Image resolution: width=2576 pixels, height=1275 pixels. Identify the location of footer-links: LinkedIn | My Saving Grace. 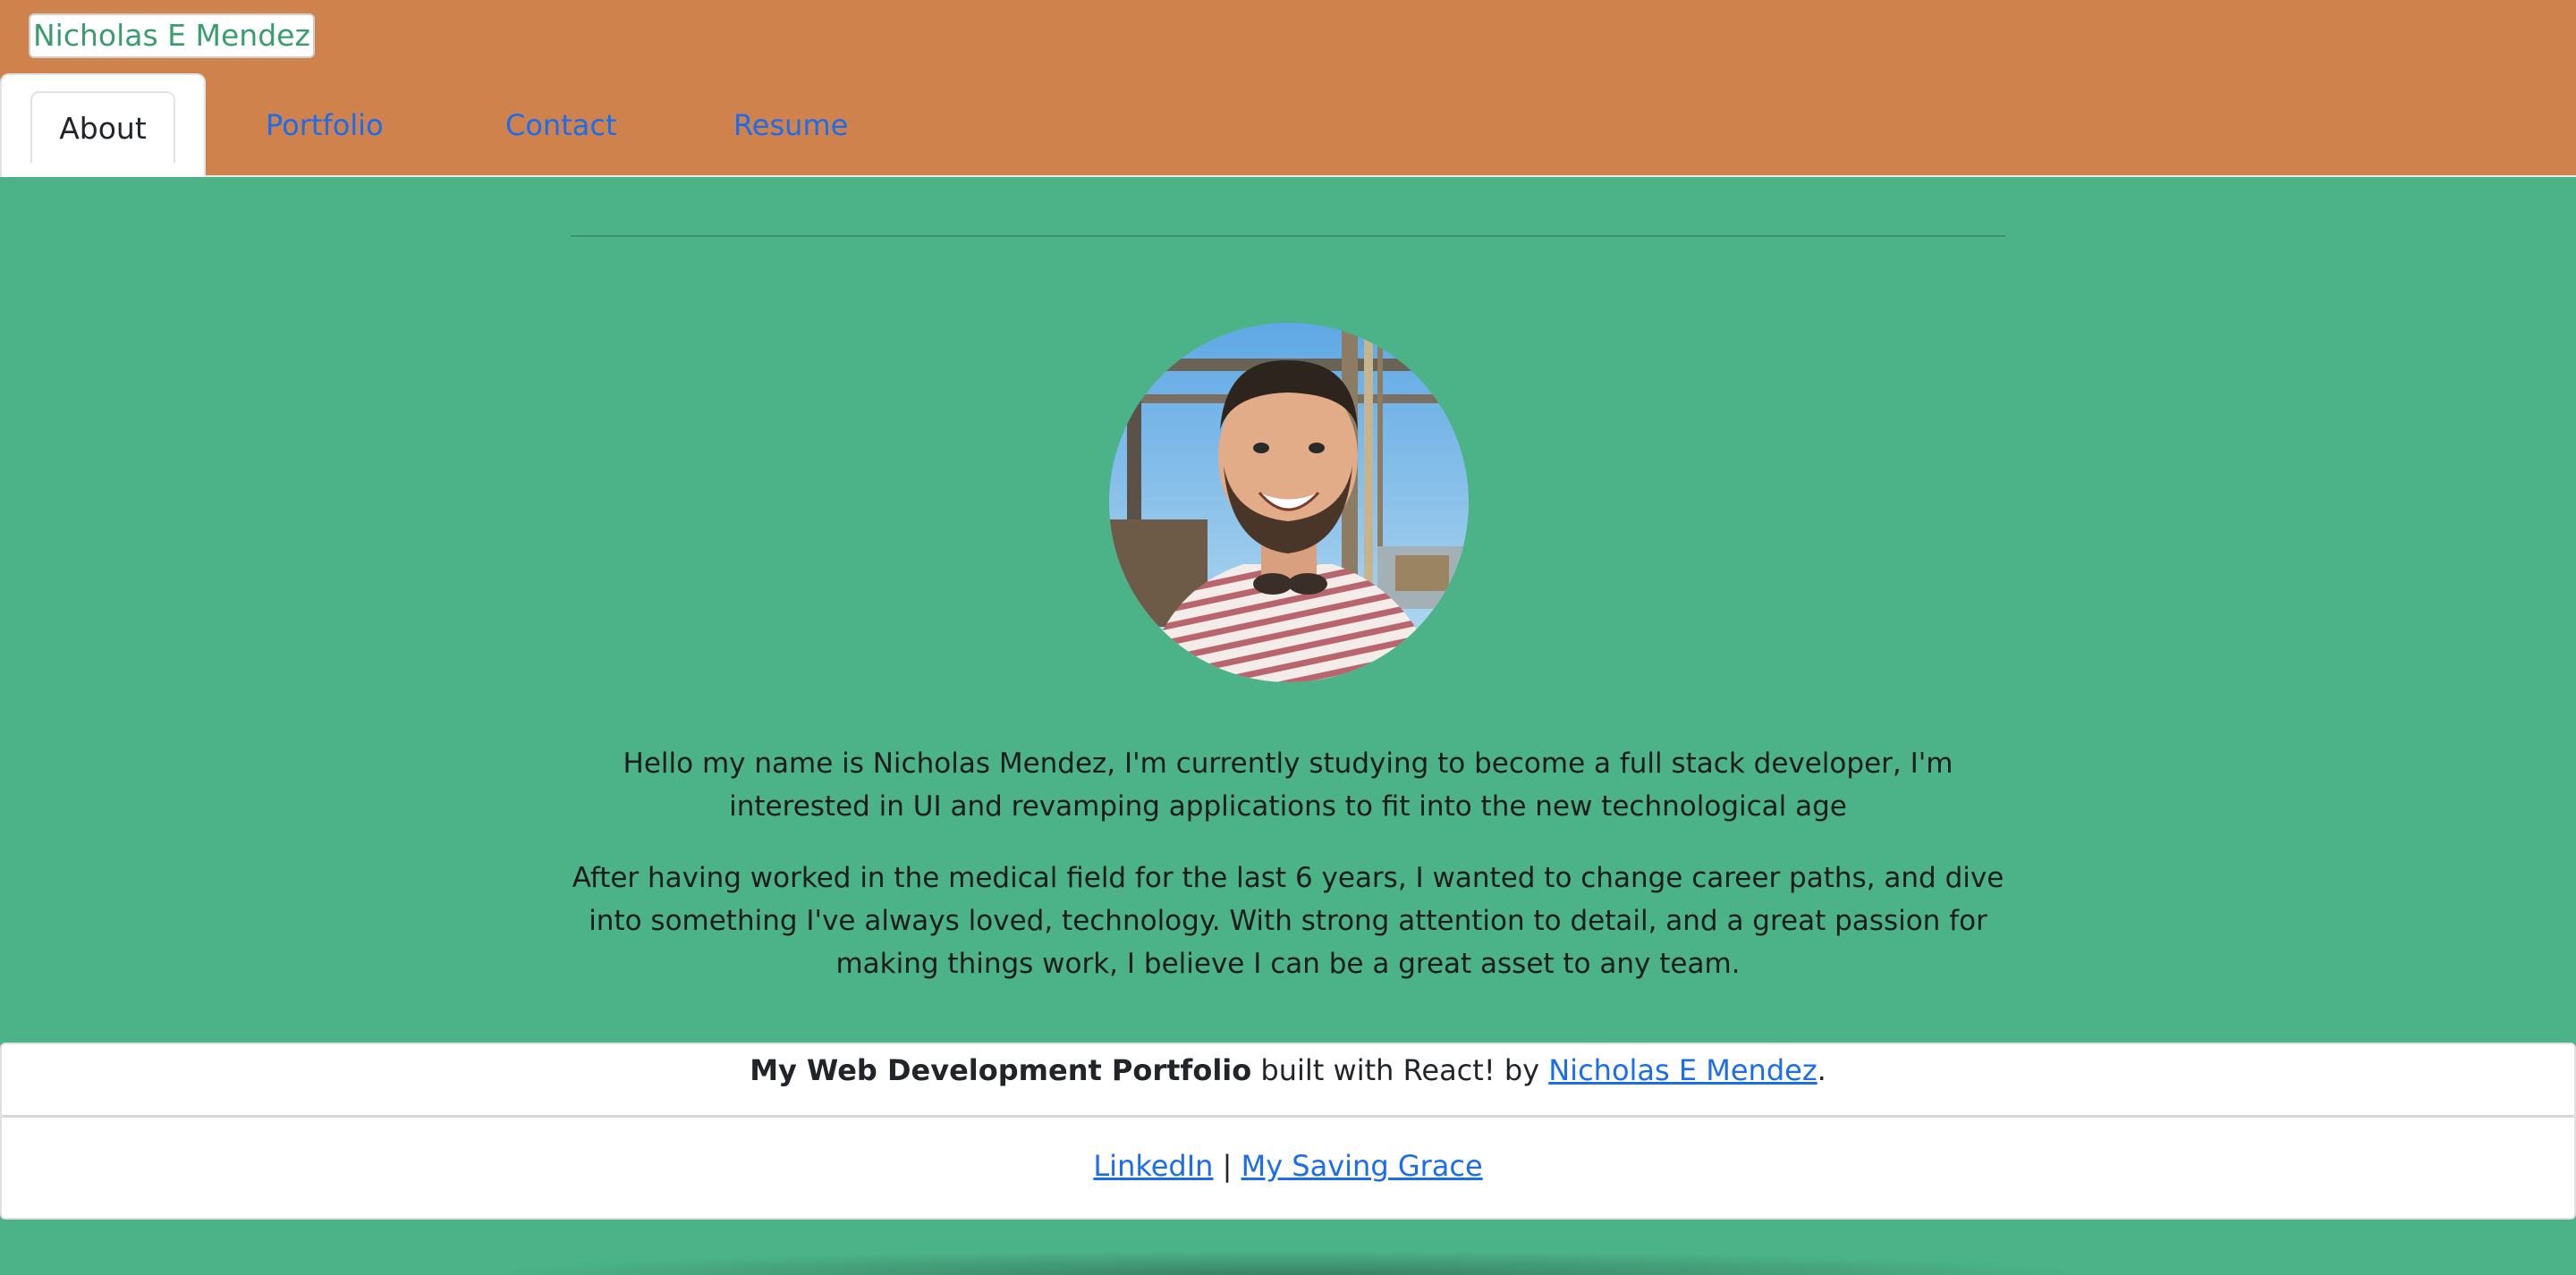
(1288, 1166).